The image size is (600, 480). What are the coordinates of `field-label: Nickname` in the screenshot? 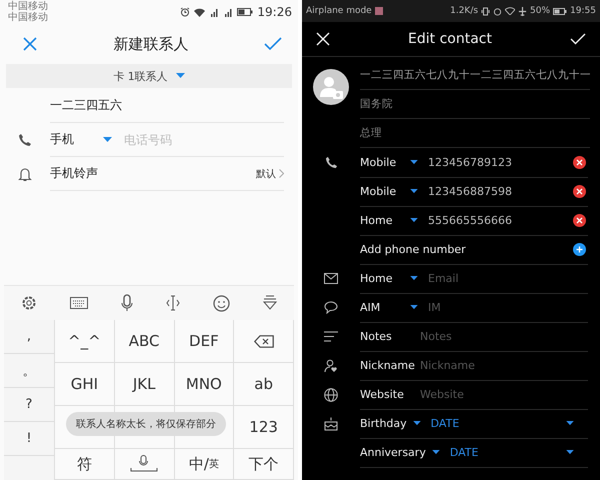 It's located at (388, 365).